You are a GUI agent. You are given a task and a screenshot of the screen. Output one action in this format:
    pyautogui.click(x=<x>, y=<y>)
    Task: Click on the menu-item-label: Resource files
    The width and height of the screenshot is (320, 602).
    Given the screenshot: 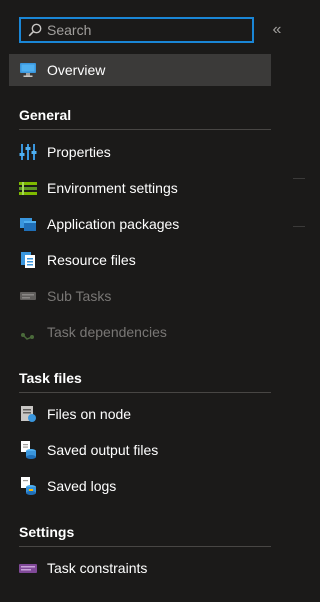 What is the action you would take?
    pyautogui.click(x=91, y=260)
    